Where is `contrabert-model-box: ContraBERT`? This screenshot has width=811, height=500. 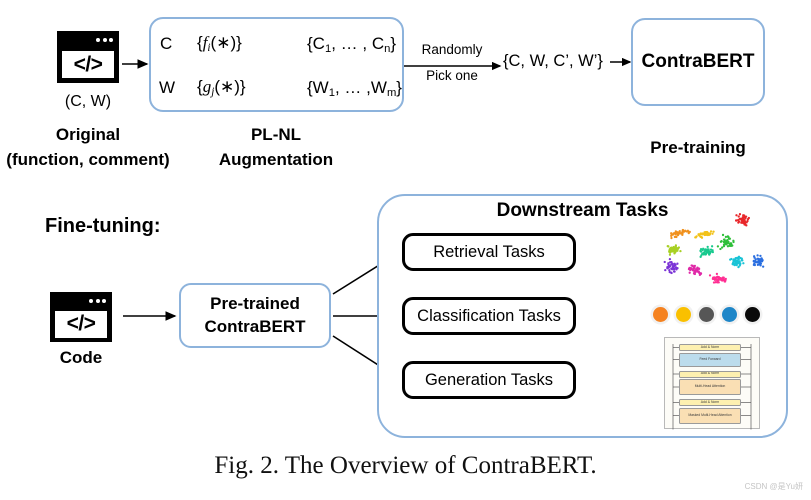 contrabert-model-box: ContraBERT is located at coordinates (698, 62).